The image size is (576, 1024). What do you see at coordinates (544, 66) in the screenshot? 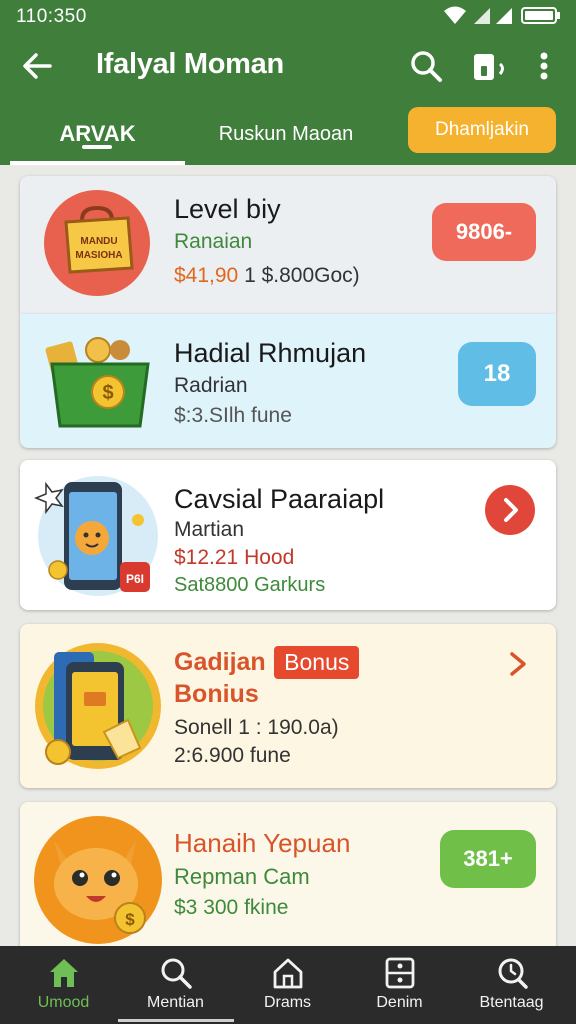
I see `more-vert-icon` at bounding box center [544, 66].